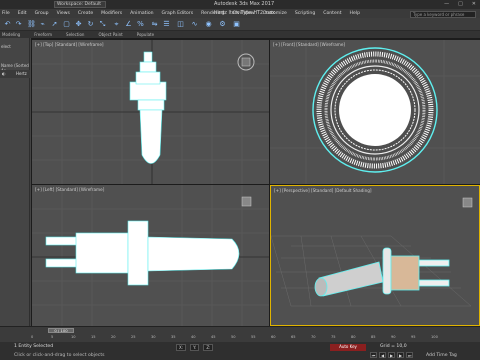  I want to click on timeline-tick: 100, so click(434, 337).